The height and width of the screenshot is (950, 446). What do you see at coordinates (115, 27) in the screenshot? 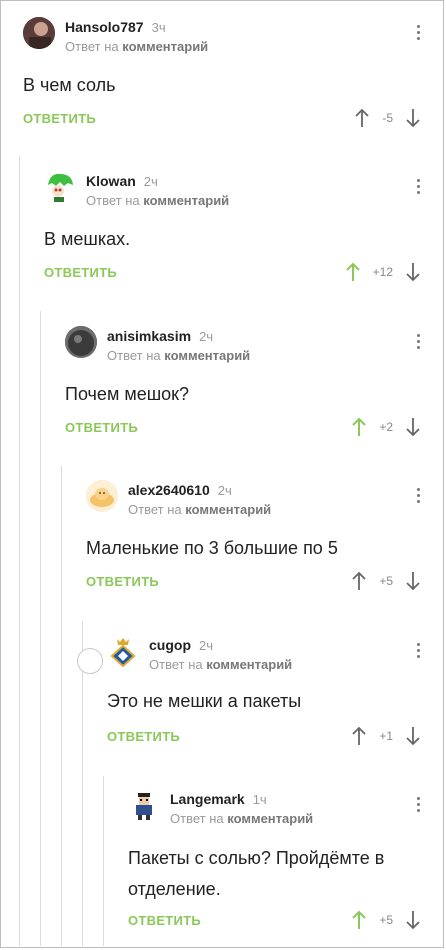
I see `username: Hansolo787 3ч` at bounding box center [115, 27].